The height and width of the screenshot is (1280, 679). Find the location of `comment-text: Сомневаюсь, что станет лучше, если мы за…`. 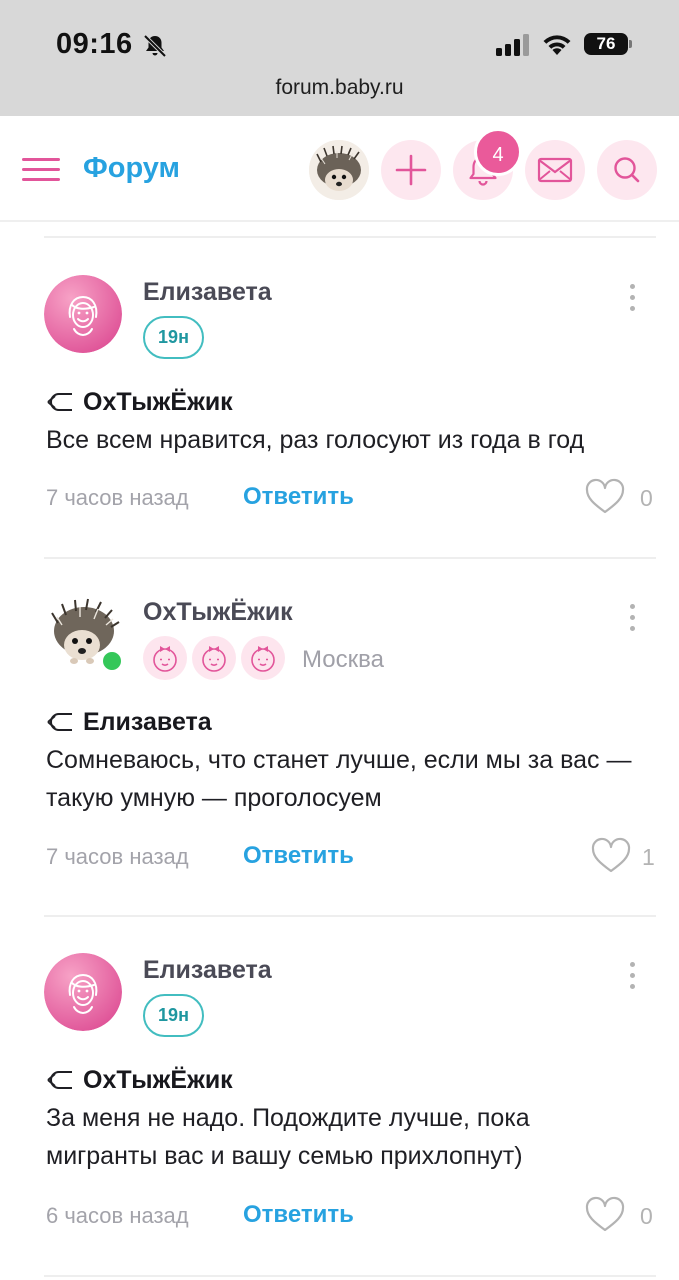

comment-text: Сомневаюсь, что станет лучше, если мы за… is located at coordinates (339, 779).